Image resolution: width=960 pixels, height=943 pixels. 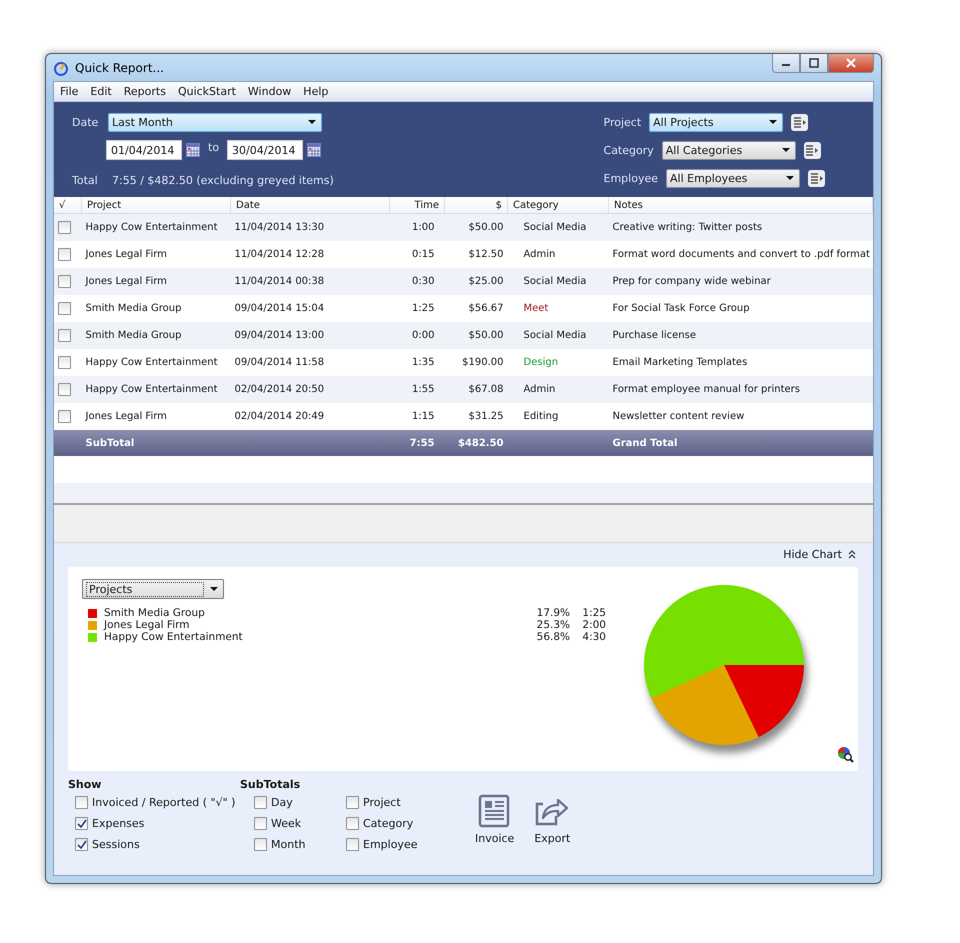 What do you see at coordinates (558, 389) in the screenshot?
I see `table-cell: Admin` at bounding box center [558, 389].